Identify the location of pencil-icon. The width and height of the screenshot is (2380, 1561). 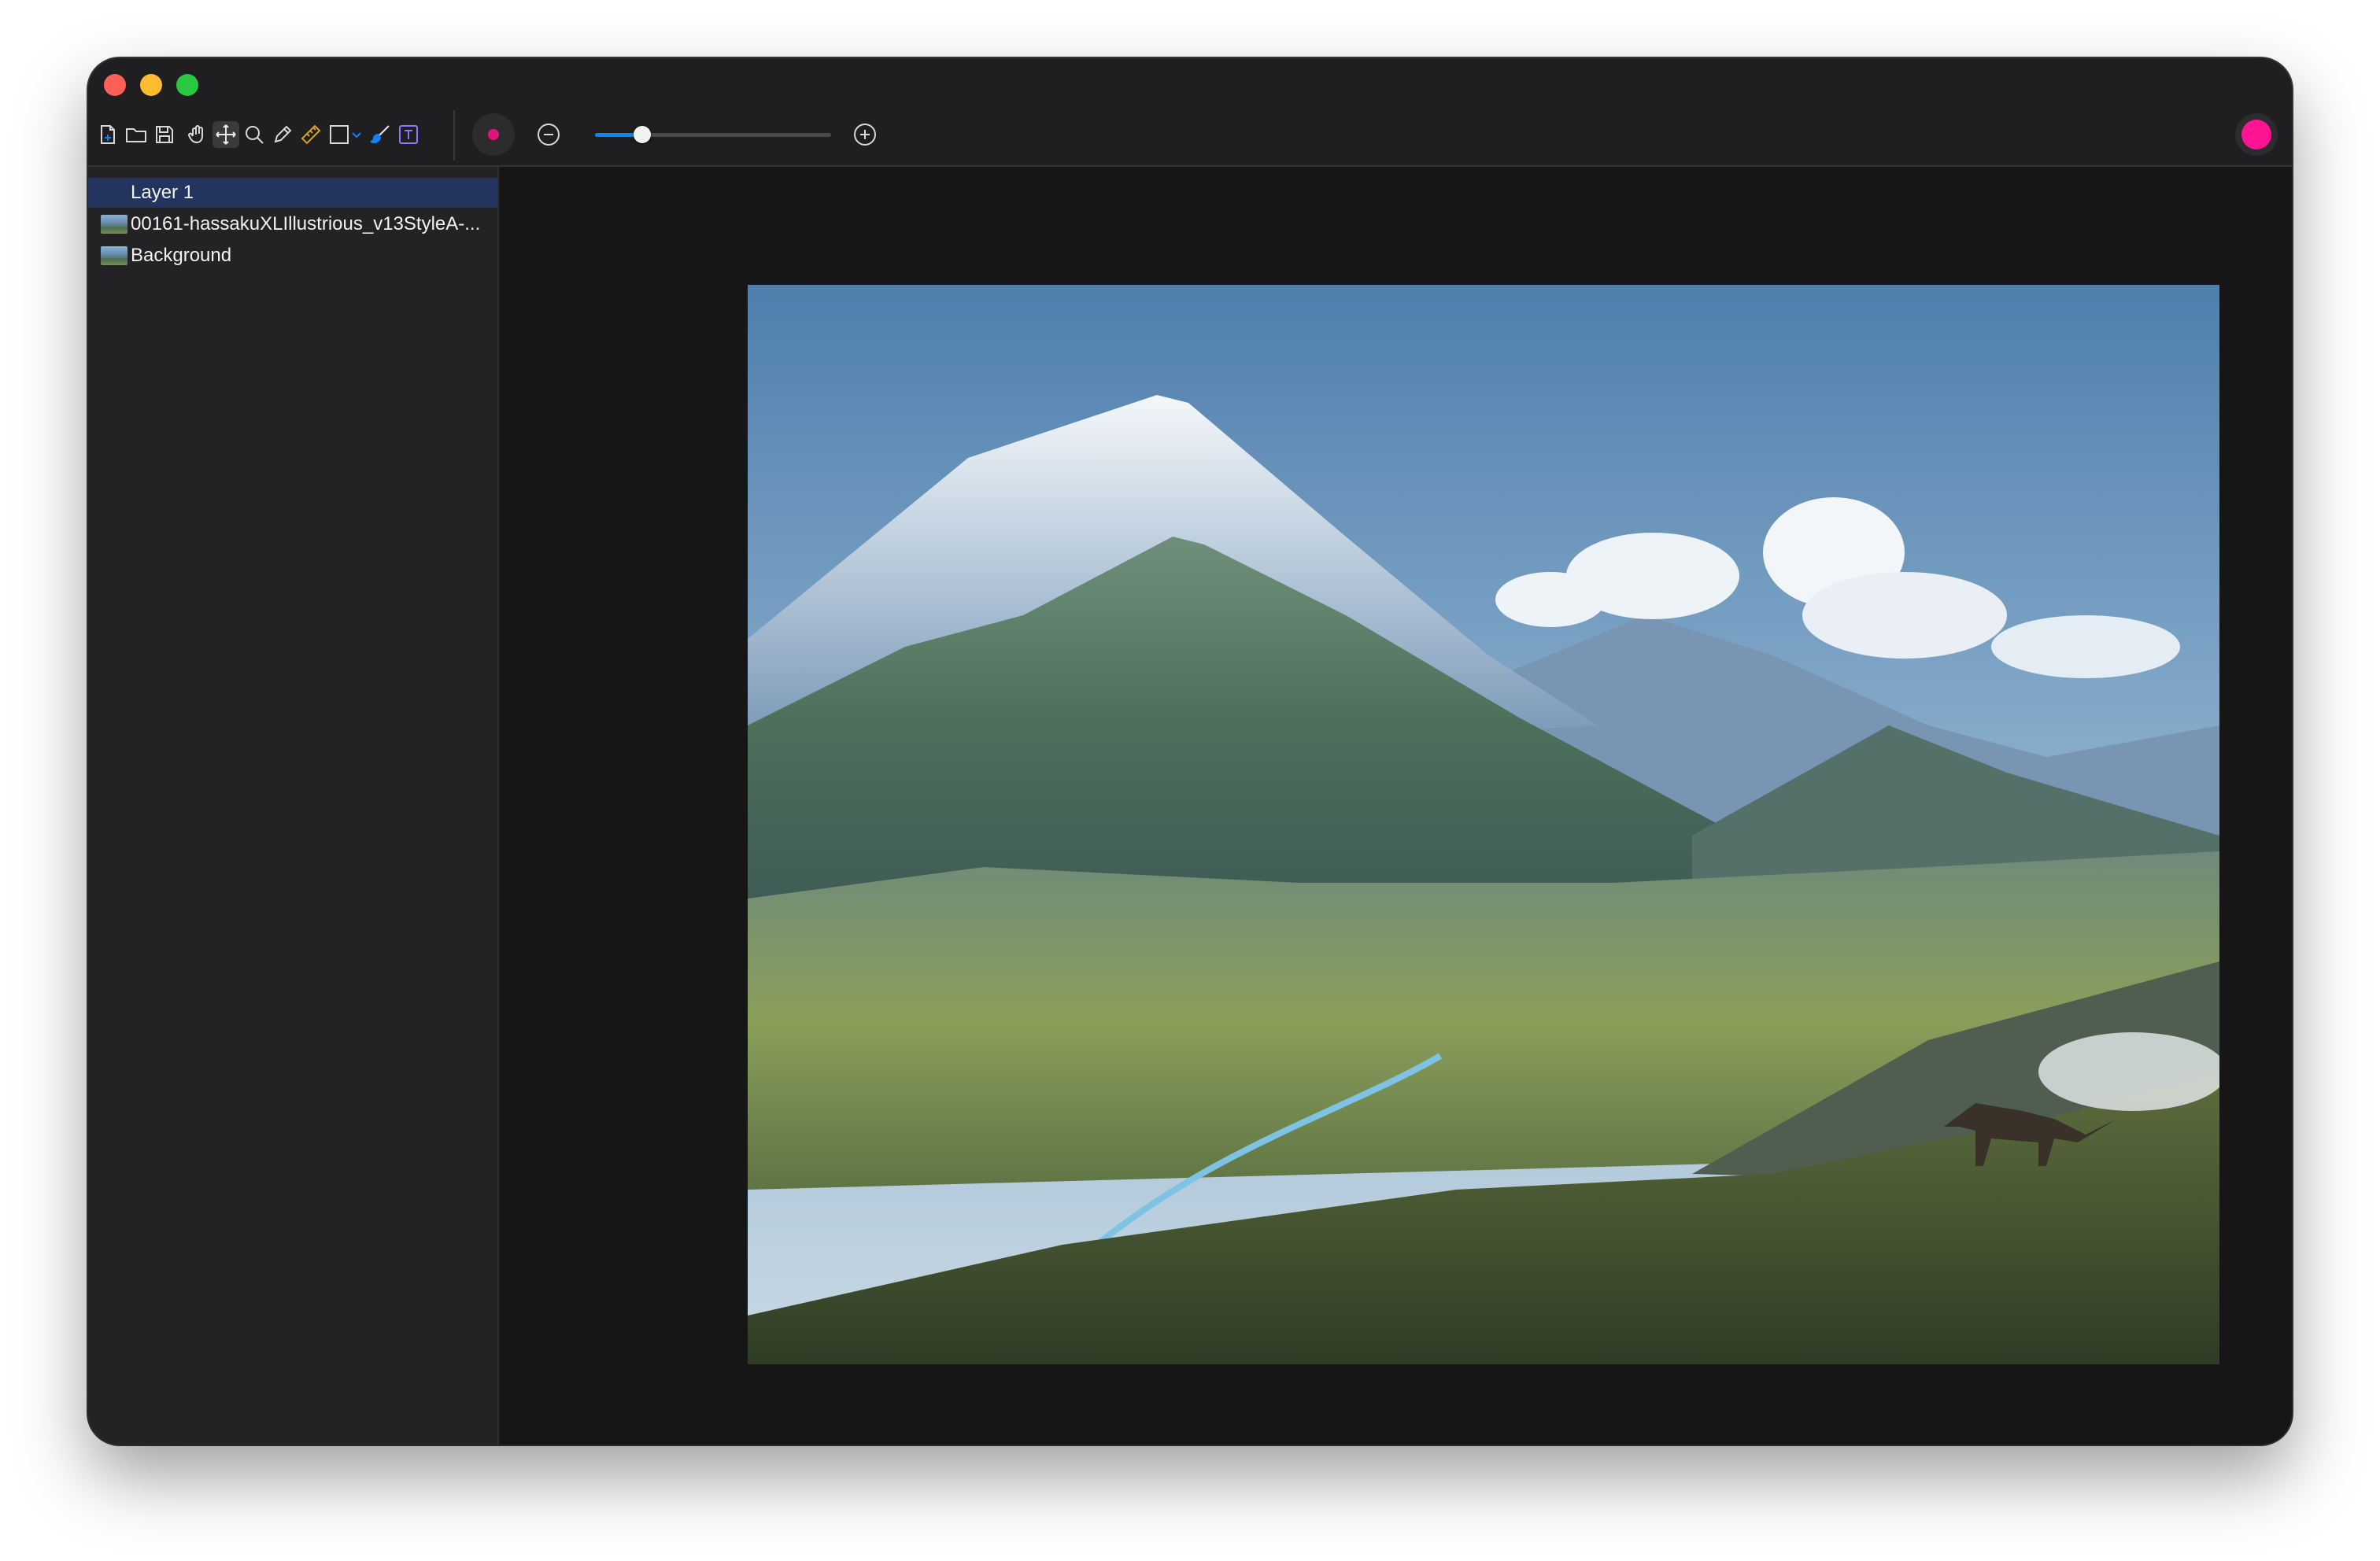
(283, 134).